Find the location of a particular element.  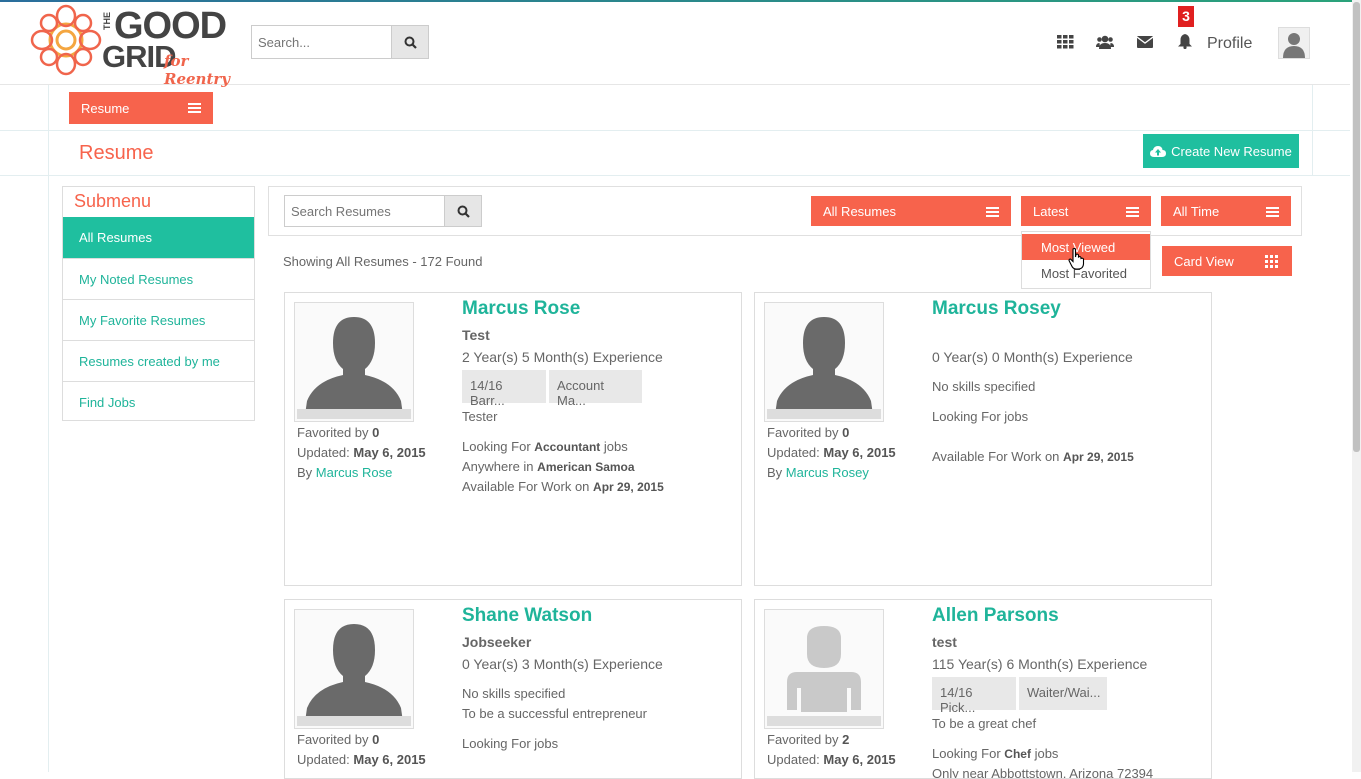

create-resume-button: Create New Resume is located at coordinates (1221, 151).